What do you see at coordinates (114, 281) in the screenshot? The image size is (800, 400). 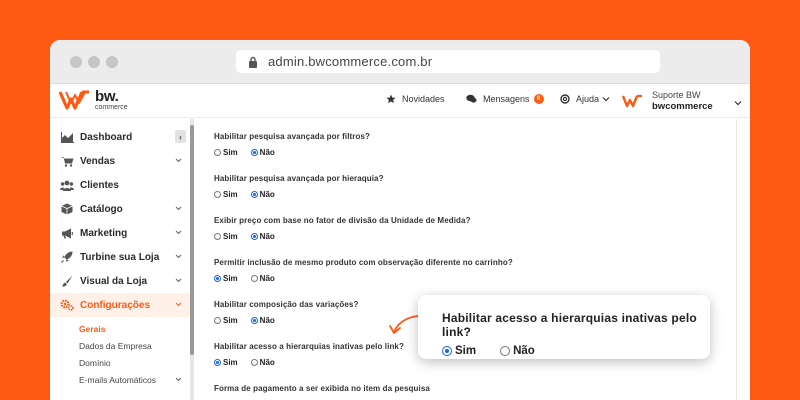 I see `sidebar-item-label: Visual da Loja` at bounding box center [114, 281].